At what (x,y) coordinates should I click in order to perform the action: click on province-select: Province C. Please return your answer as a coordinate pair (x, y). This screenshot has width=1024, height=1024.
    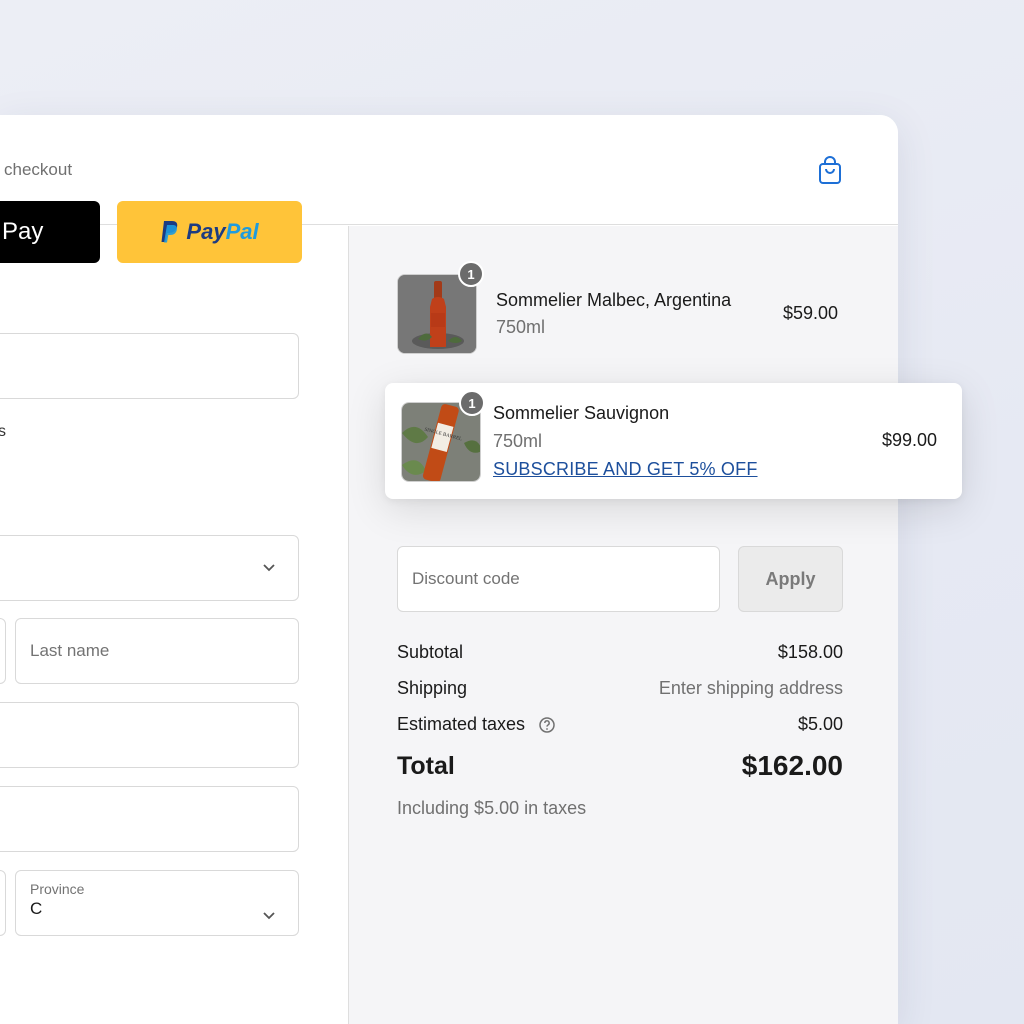
    Looking at the image, I should click on (157, 903).